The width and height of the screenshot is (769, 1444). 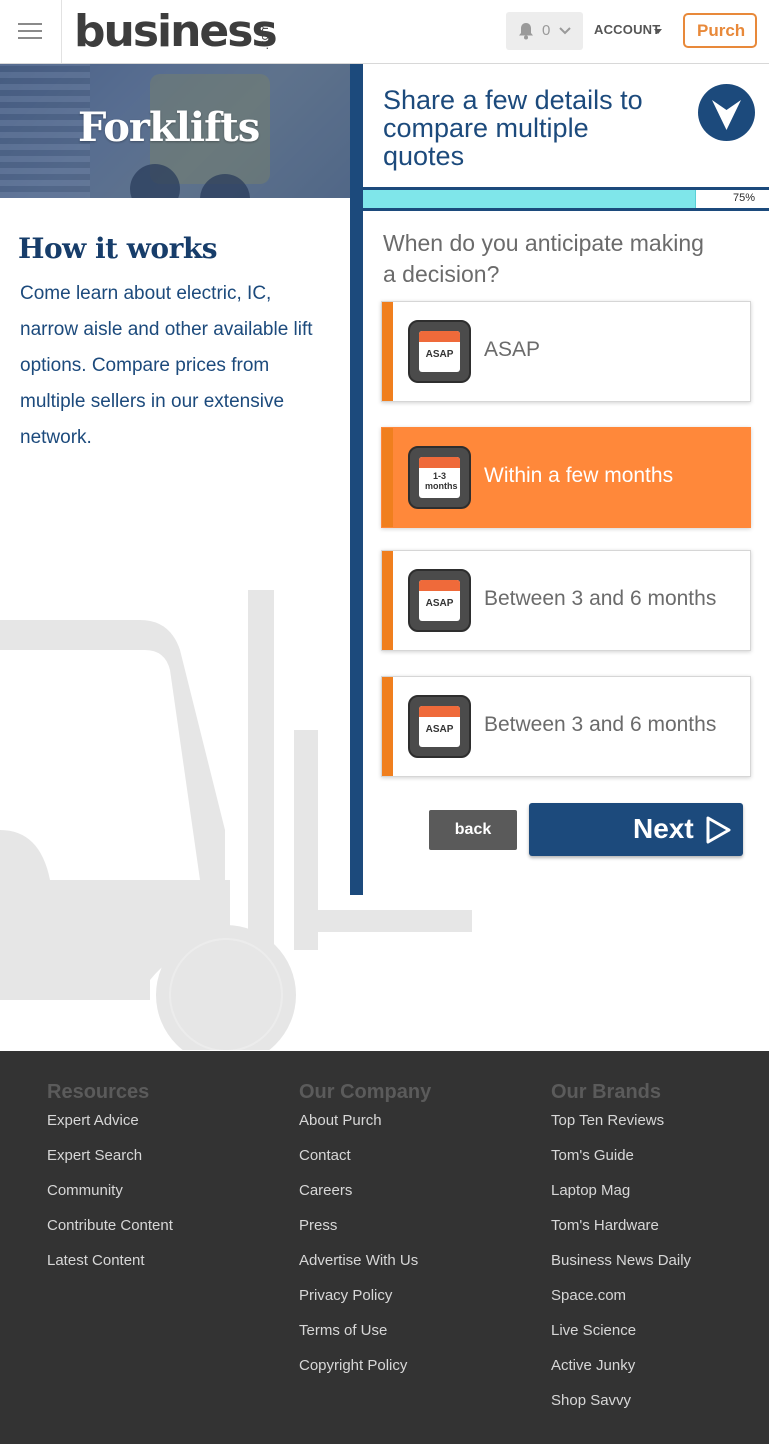 I want to click on footer-link: Community, so click(x=110, y=1197).